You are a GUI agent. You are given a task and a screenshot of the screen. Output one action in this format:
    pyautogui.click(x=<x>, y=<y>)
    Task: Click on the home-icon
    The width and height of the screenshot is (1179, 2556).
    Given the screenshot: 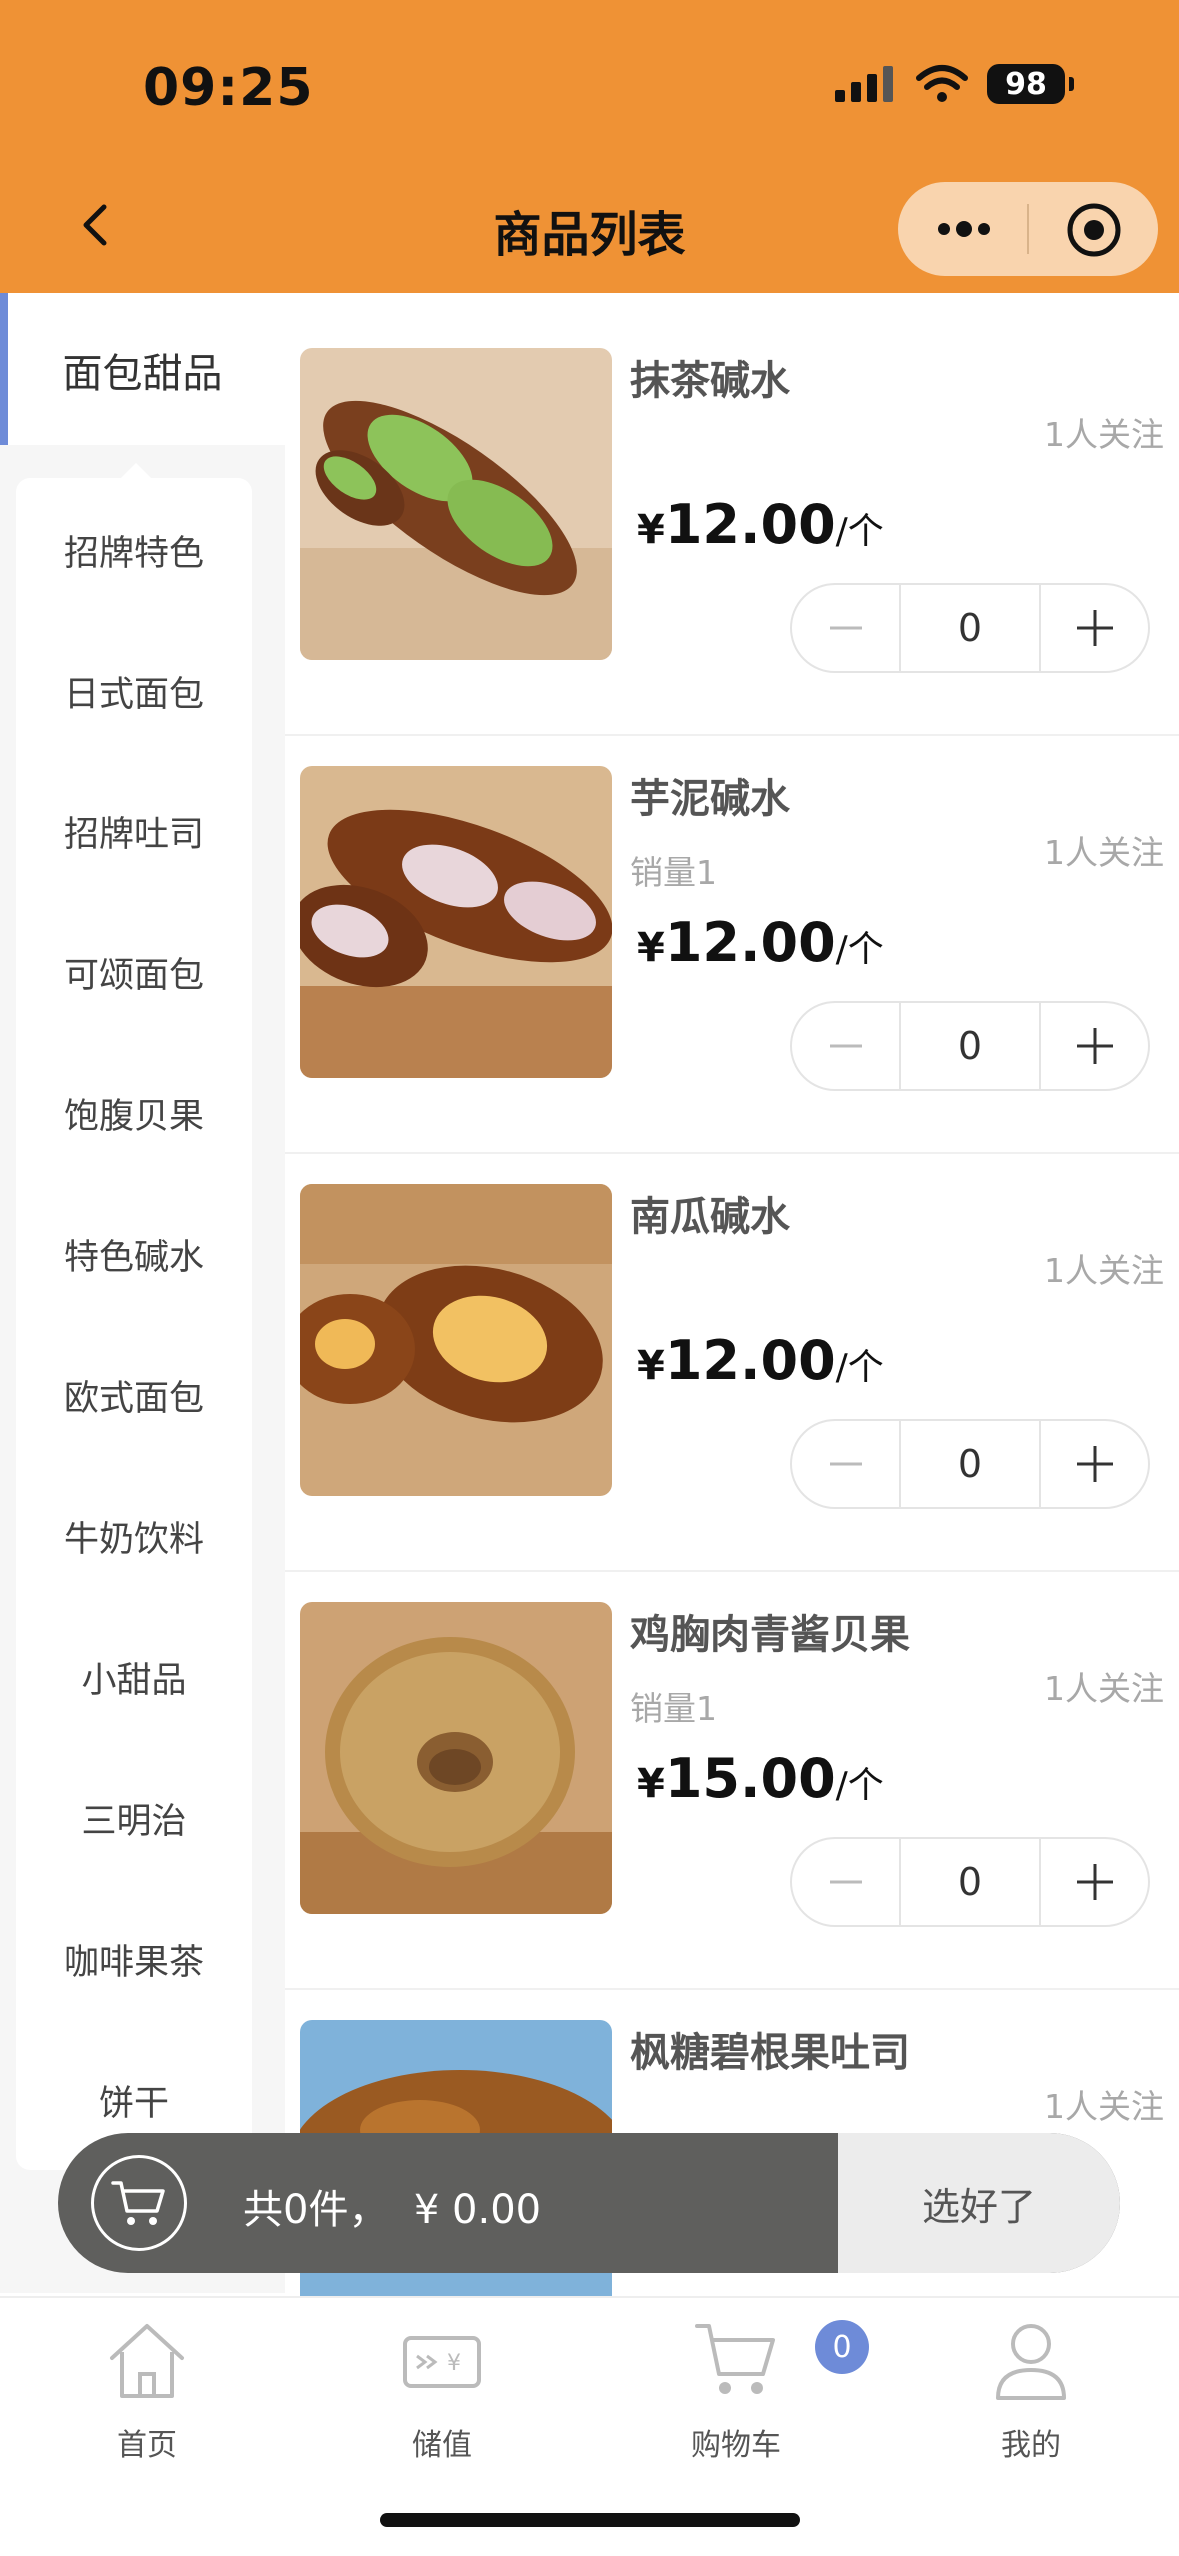 What is the action you would take?
    pyautogui.click(x=147, y=2361)
    